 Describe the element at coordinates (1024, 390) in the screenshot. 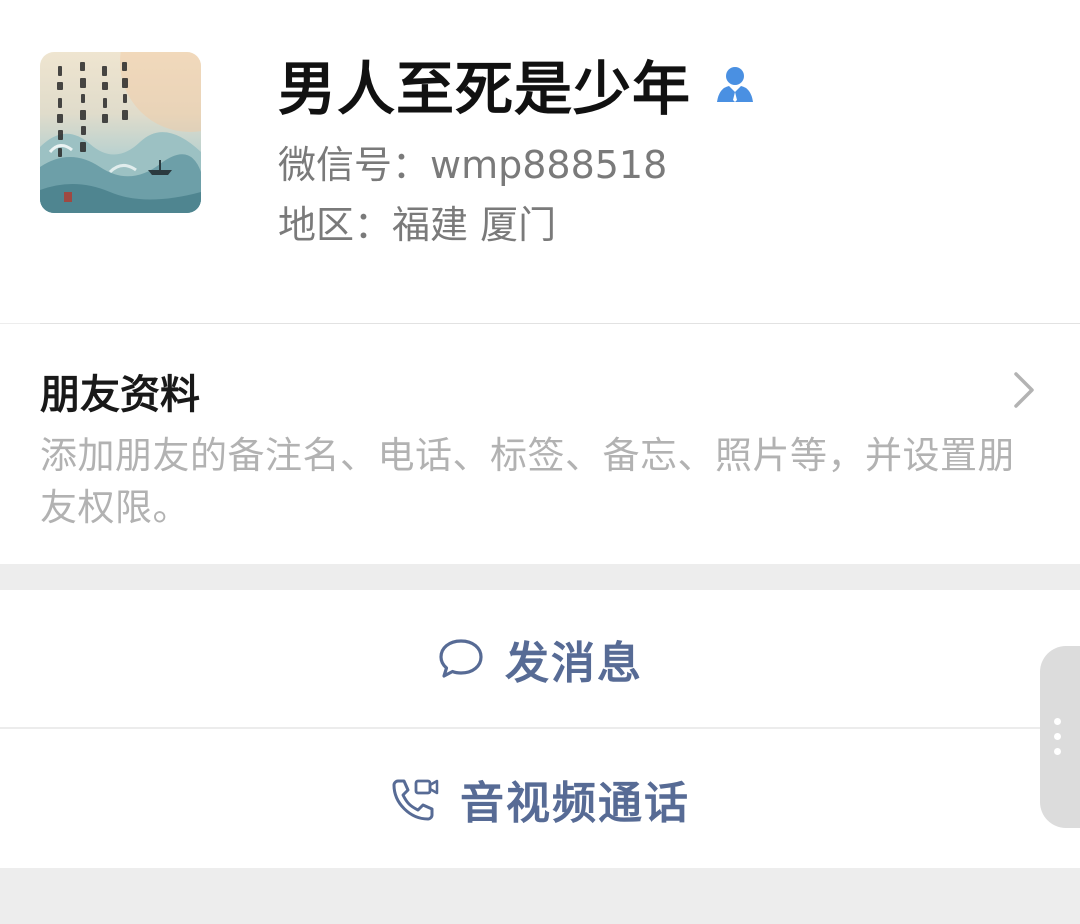

I see `chevron-right-icon` at that location.